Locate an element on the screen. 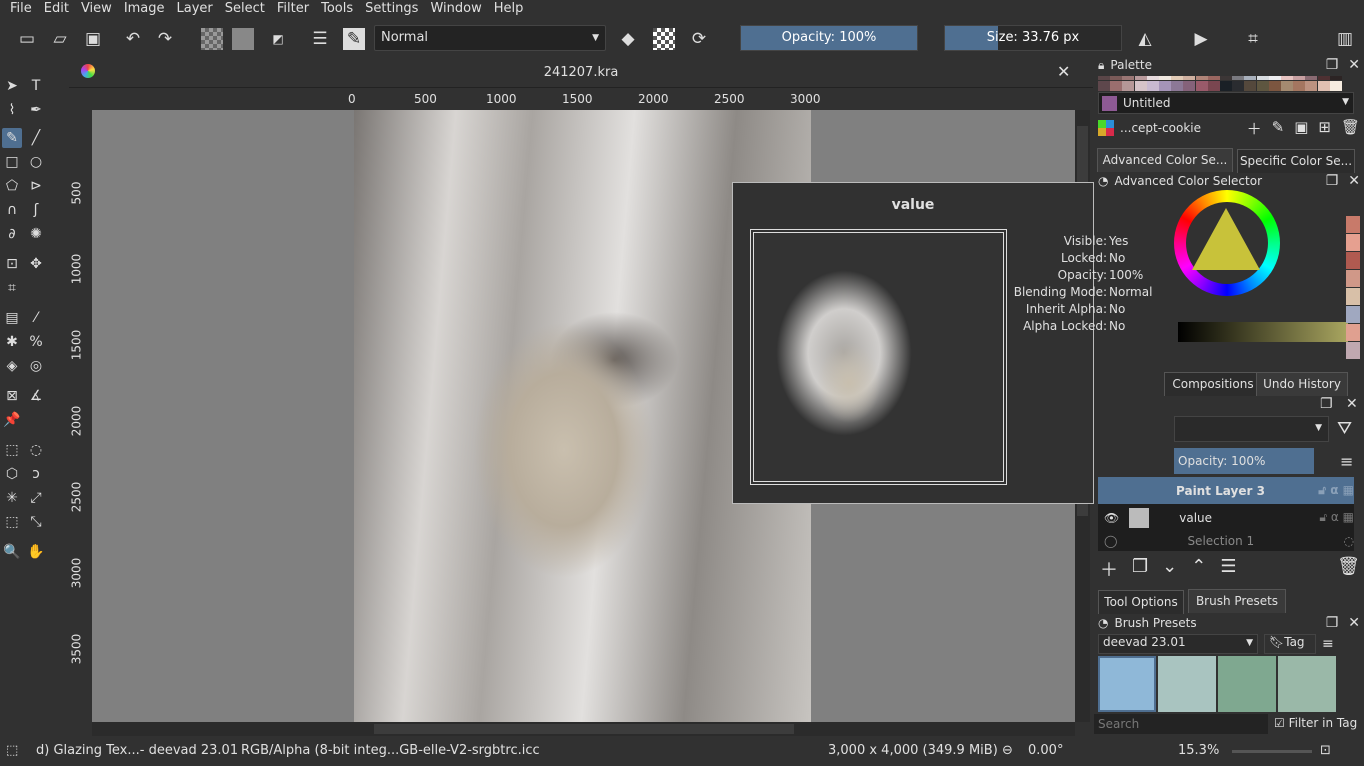 This screenshot has height=766, width=1364. grid-icon: ⊞ is located at coordinates (1324, 128).